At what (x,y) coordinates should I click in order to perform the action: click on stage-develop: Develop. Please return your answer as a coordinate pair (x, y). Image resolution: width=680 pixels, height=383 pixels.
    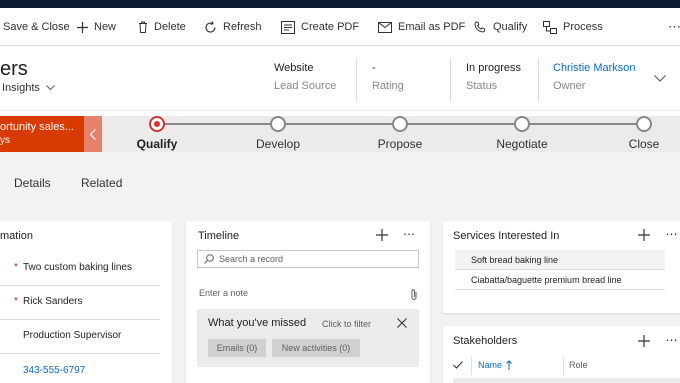
    Looking at the image, I should click on (278, 133).